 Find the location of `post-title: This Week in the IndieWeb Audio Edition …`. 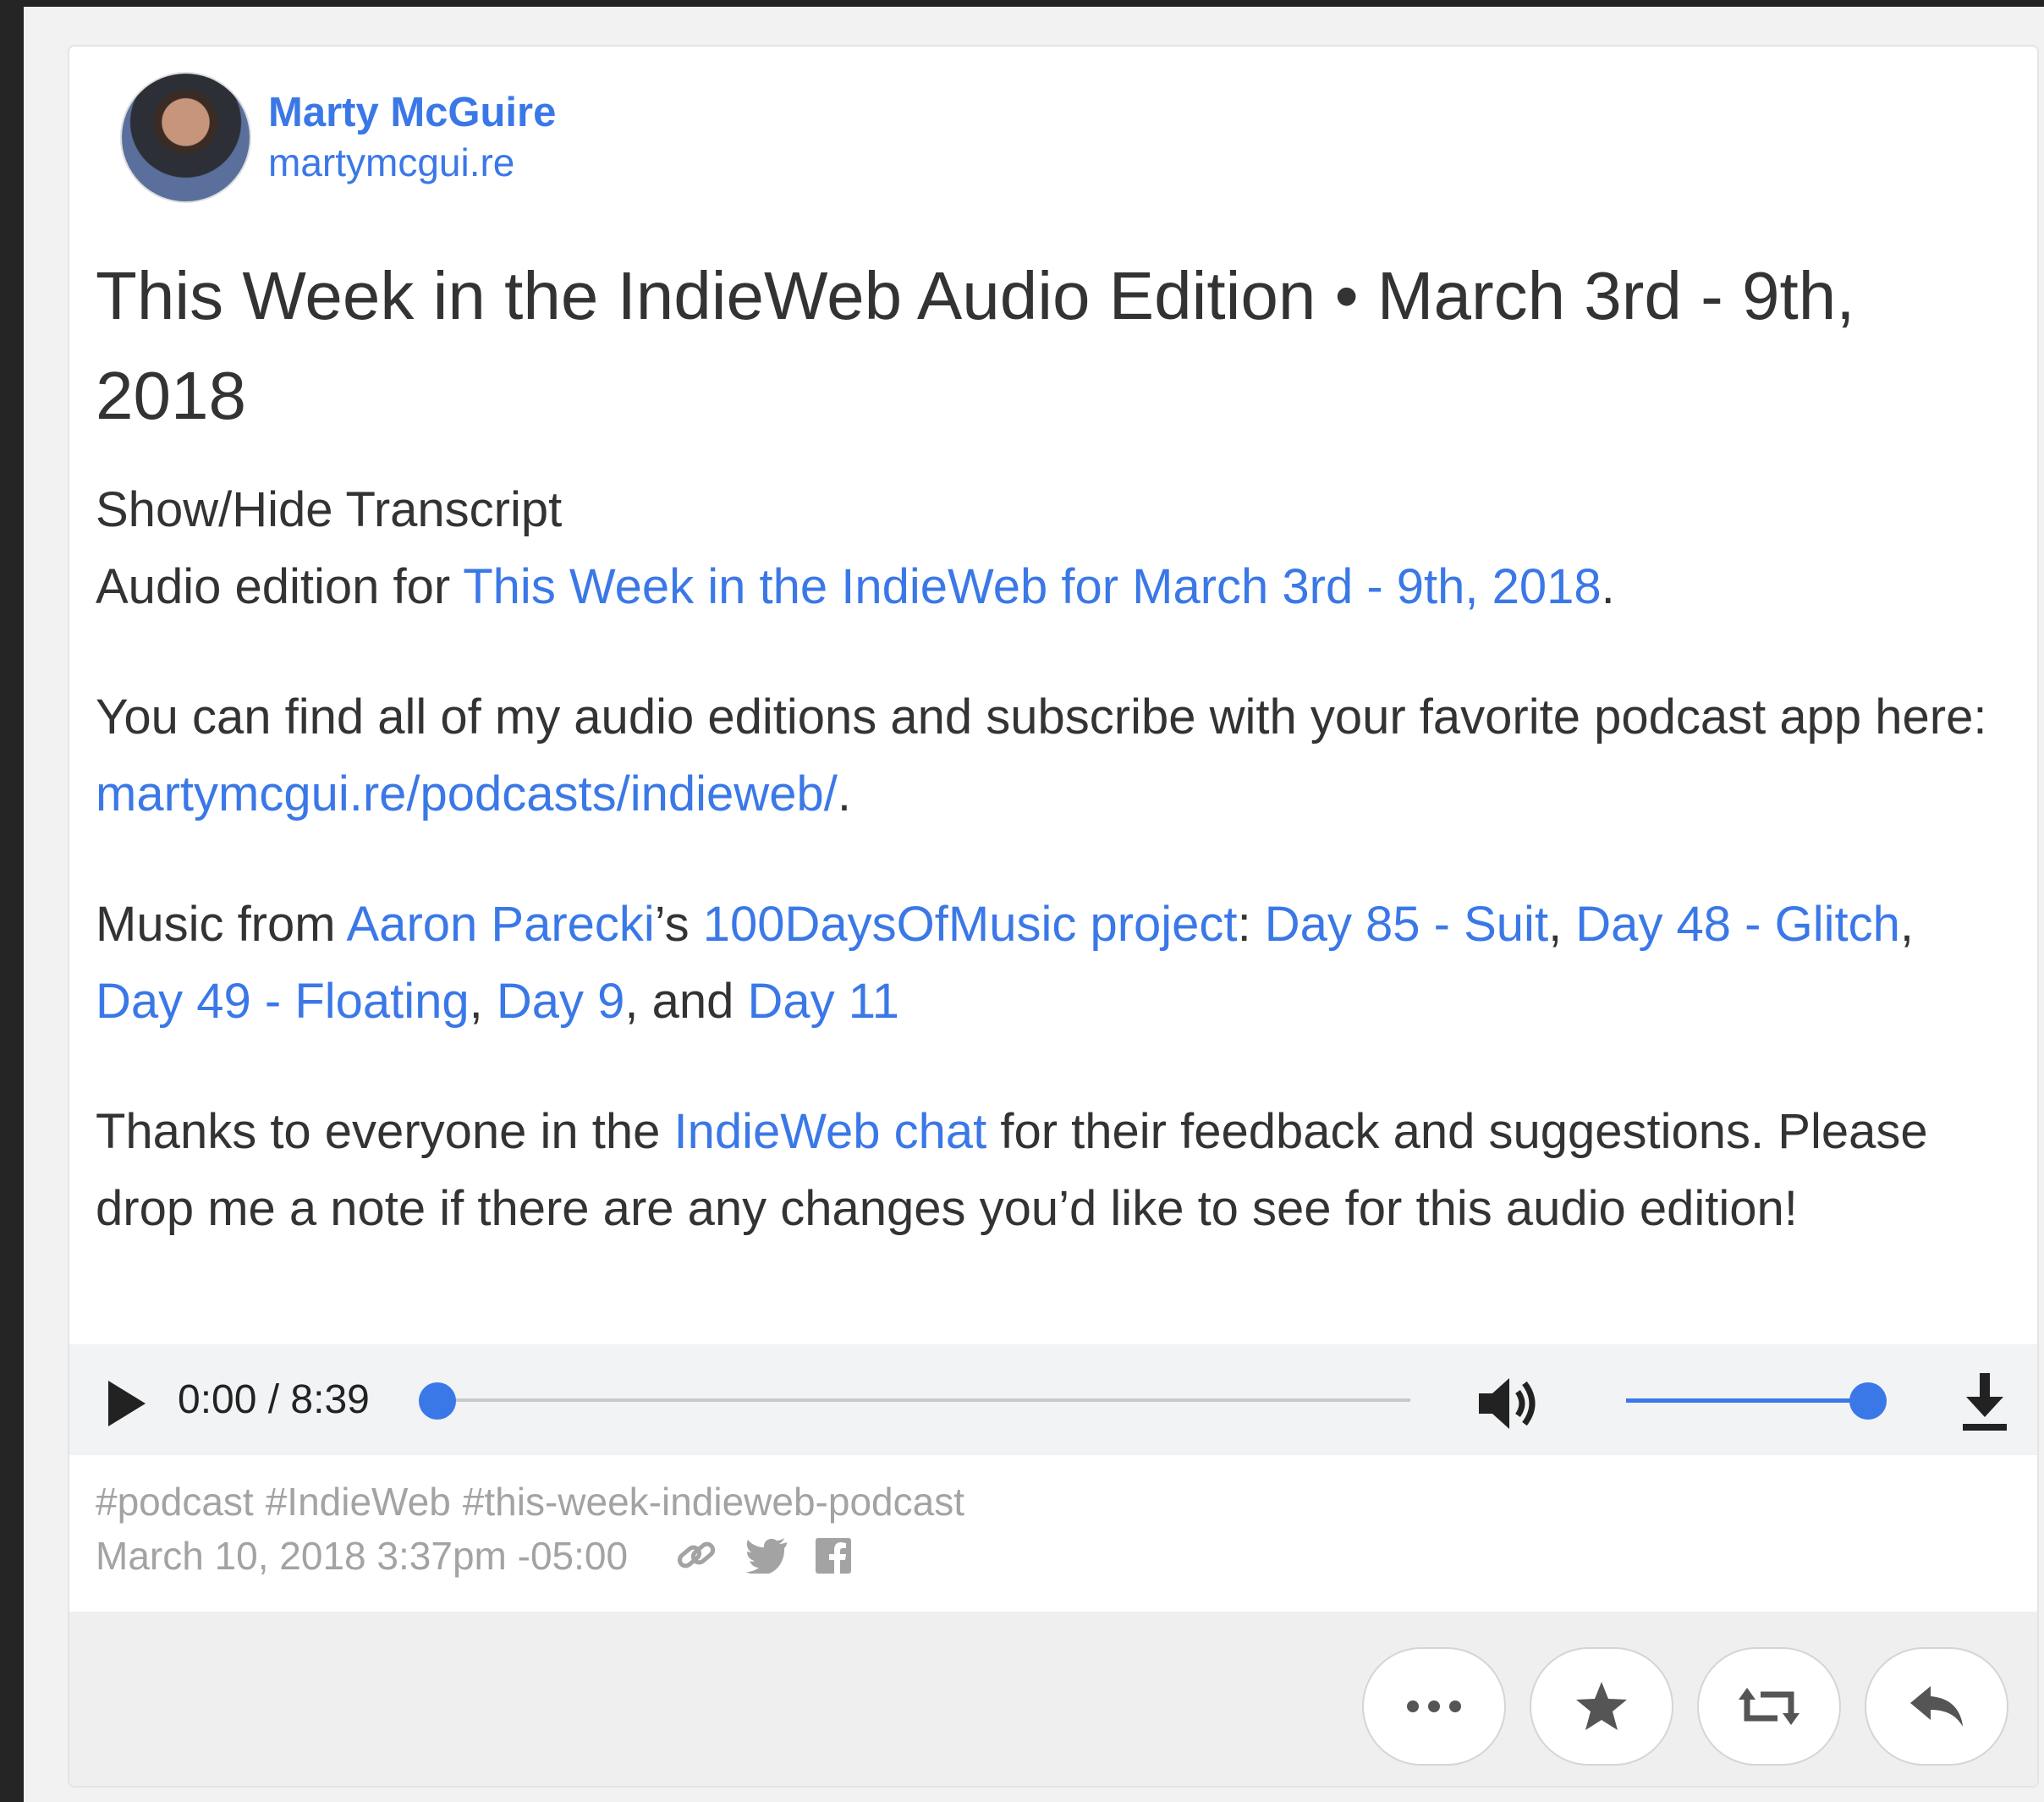

post-title: This Week in the IndieWeb Audio Edition … is located at coordinates (975, 346).